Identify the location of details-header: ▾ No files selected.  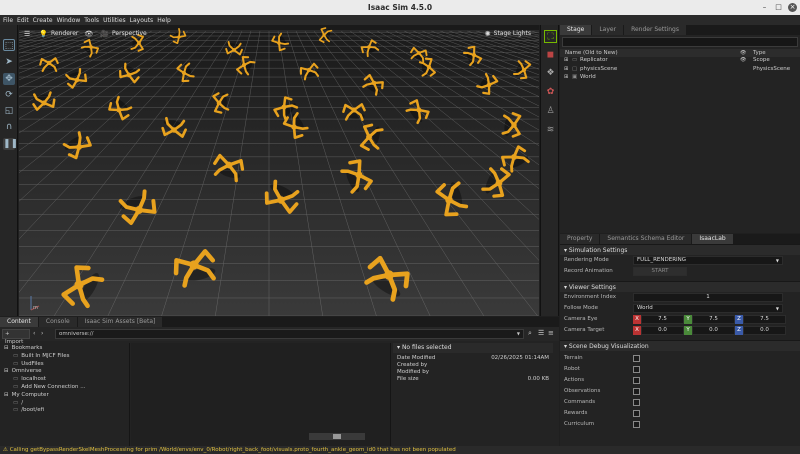
(473, 348).